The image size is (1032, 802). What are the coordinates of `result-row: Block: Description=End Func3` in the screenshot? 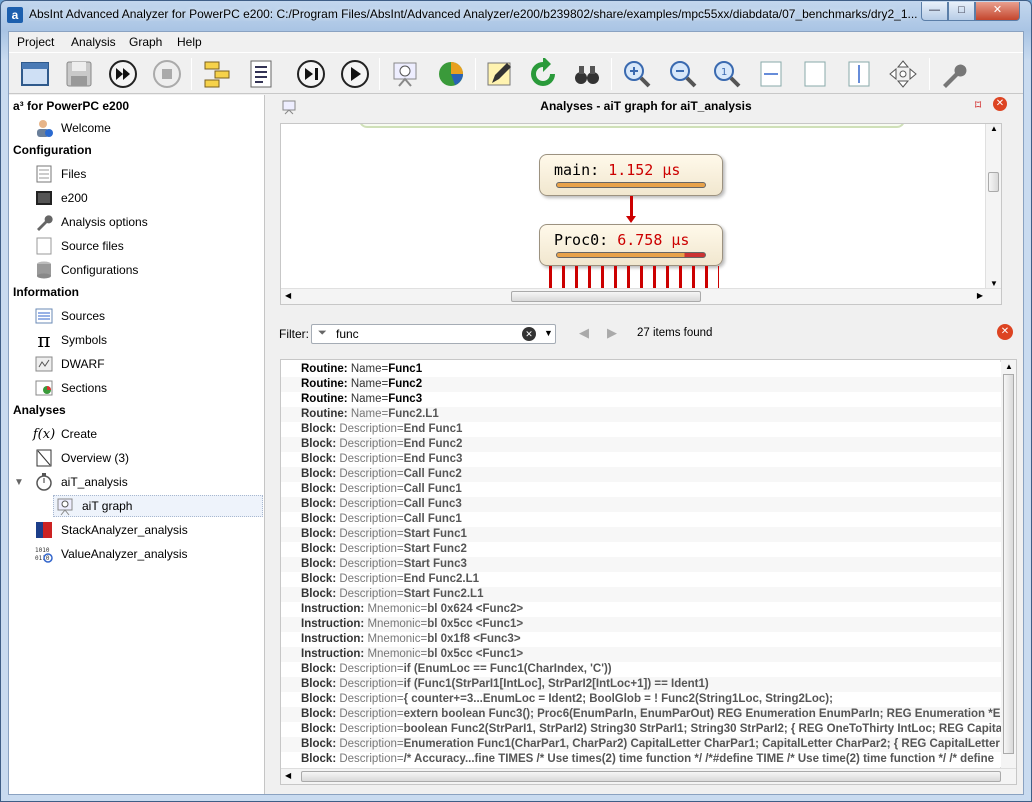 It's located at (641, 459).